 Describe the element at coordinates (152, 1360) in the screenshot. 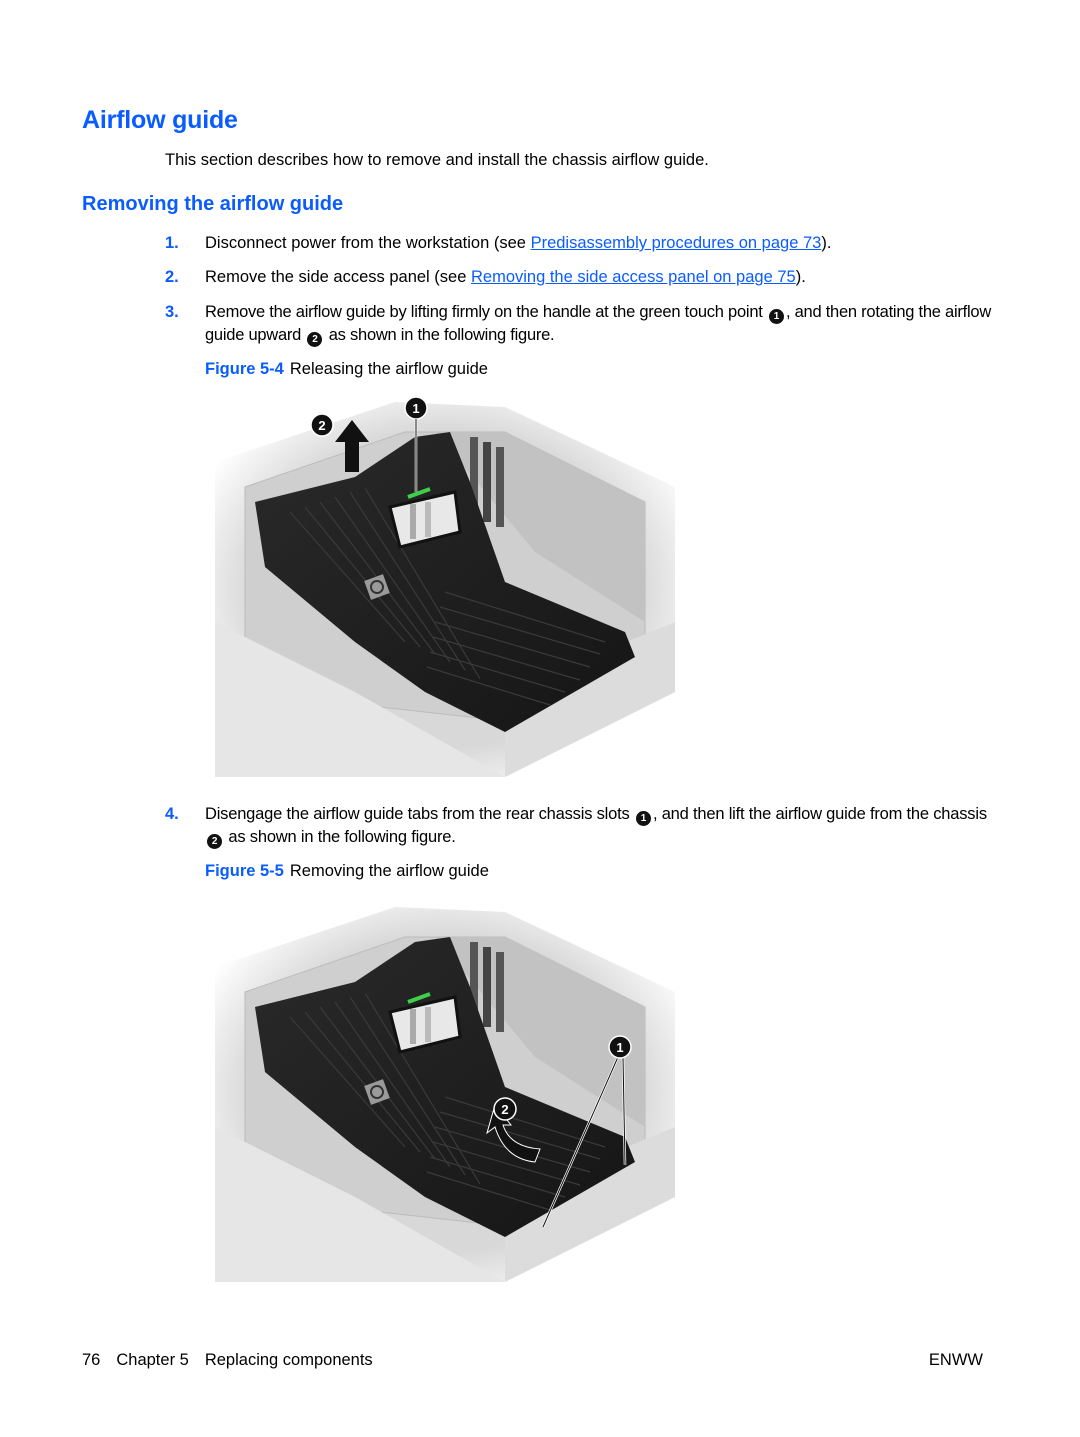

I see `chapter-label: Chapter 5` at that location.